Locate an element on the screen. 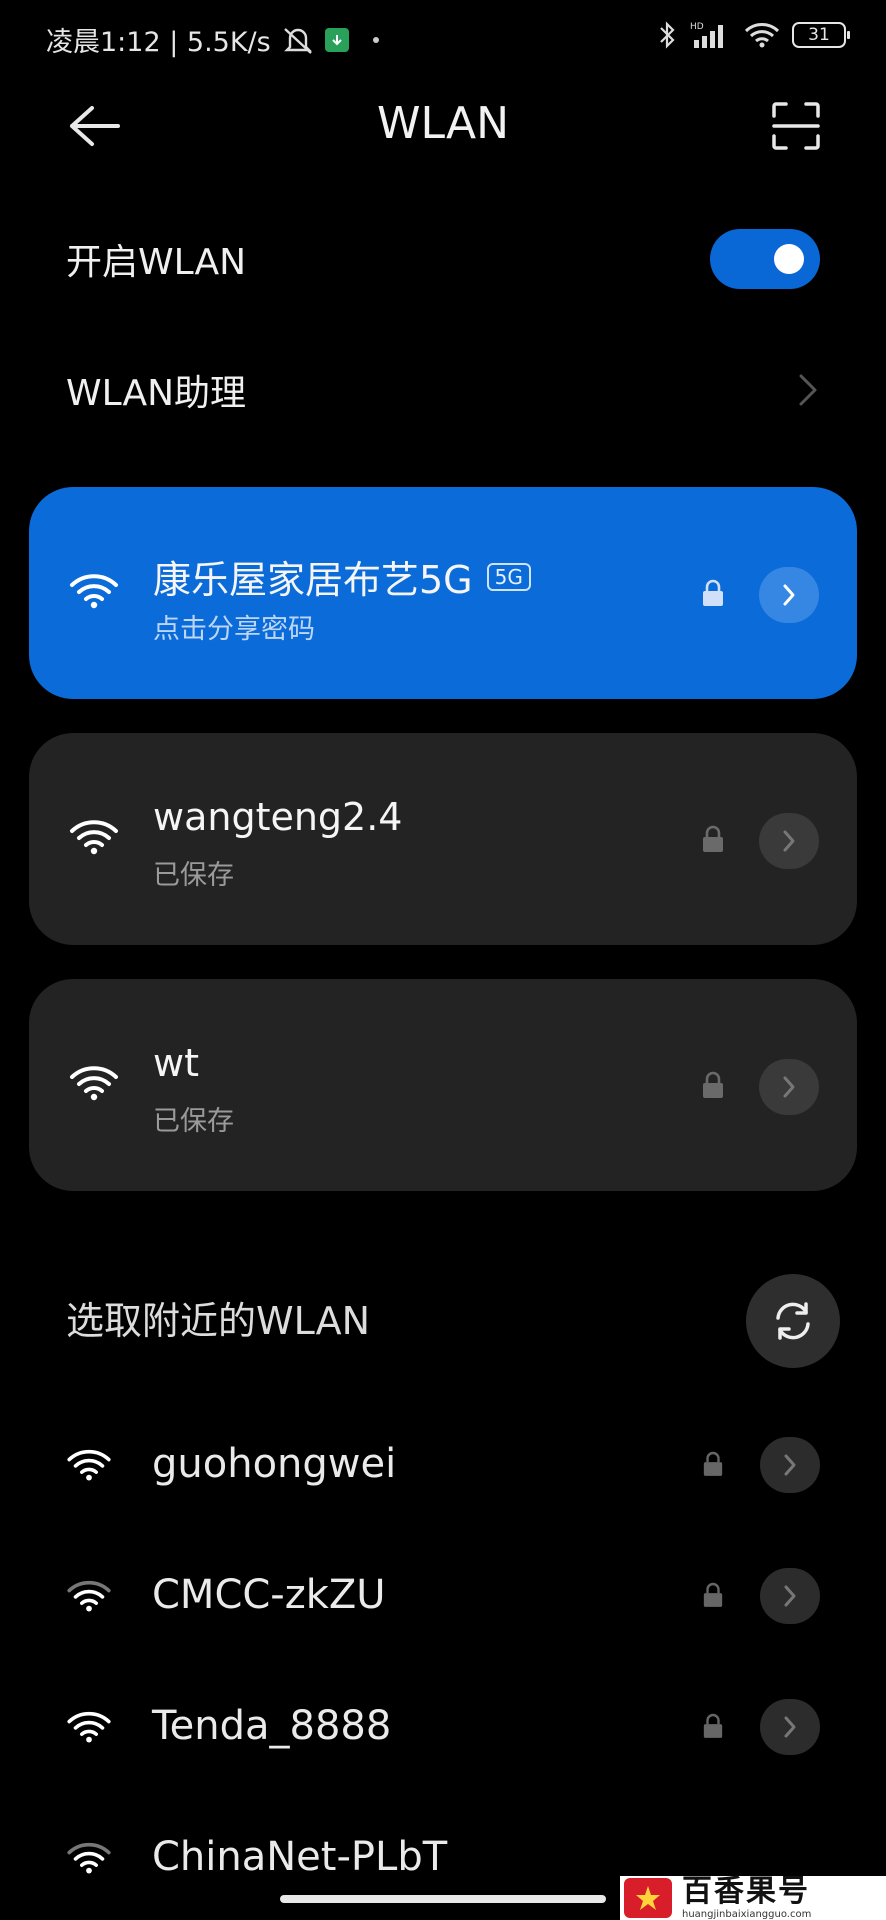 The image size is (886, 1920). enable-wlan-row: 开启WLAN is located at coordinates (443, 259).